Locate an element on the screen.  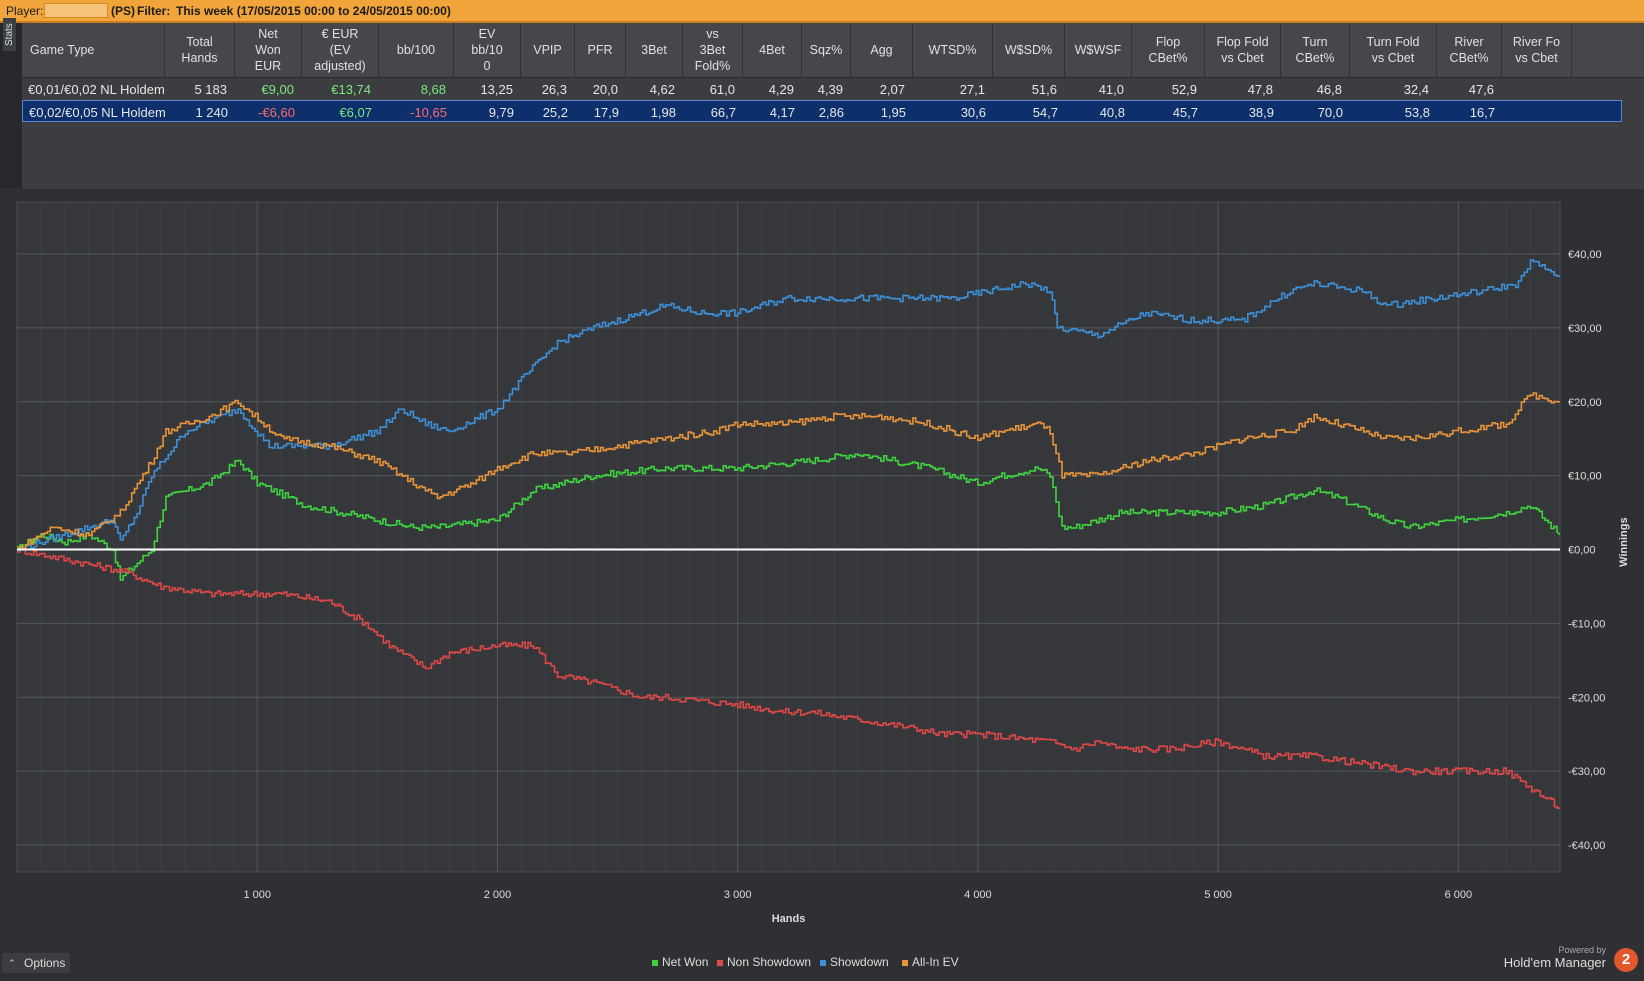
column-header: EV bb/10 0 is located at coordinates (487, 50).